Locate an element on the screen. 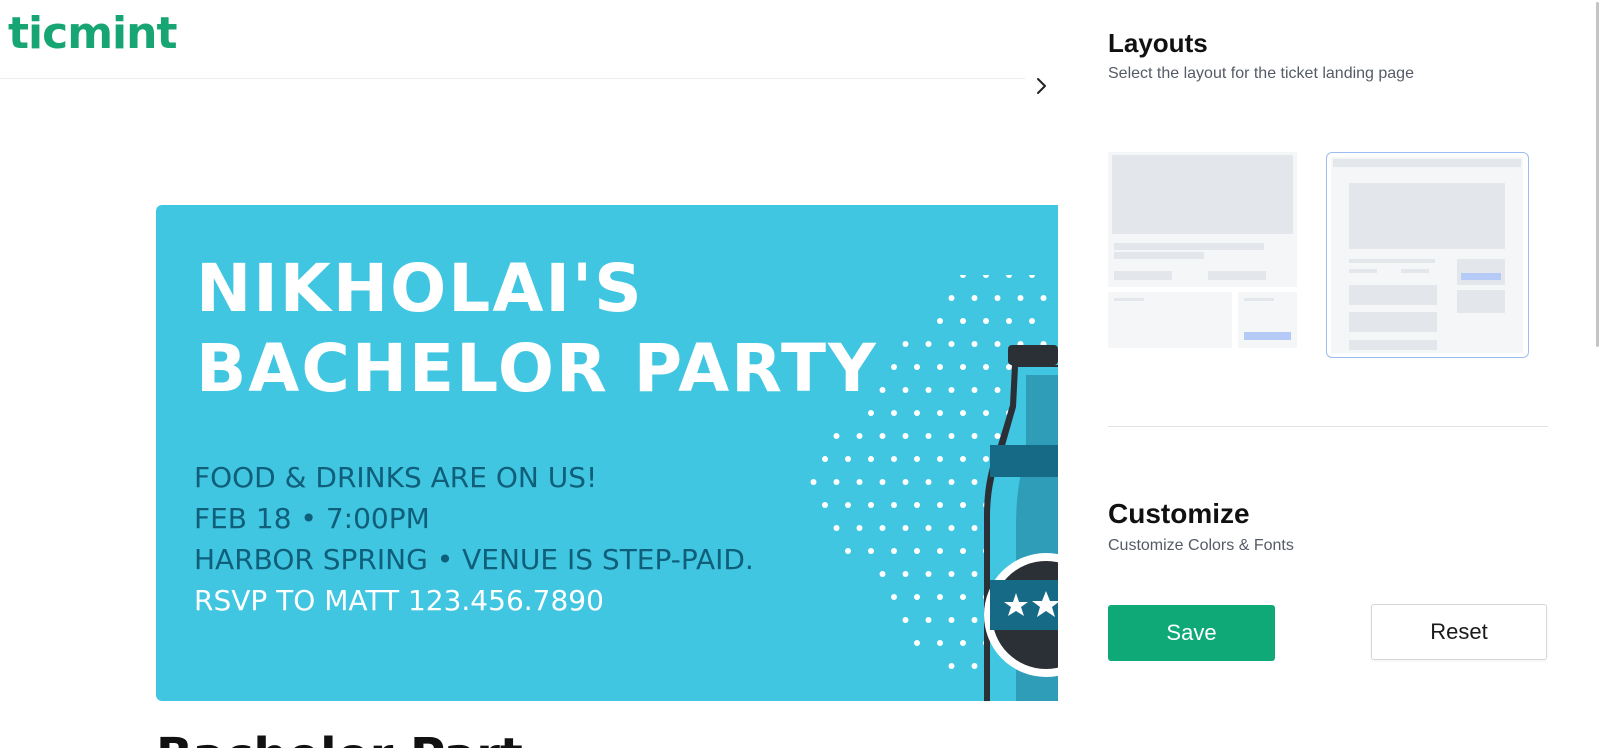 Image resolution: width=1600 pixels, height=748 pixels. scrollbar-track is located at coordinates (1597, 374).